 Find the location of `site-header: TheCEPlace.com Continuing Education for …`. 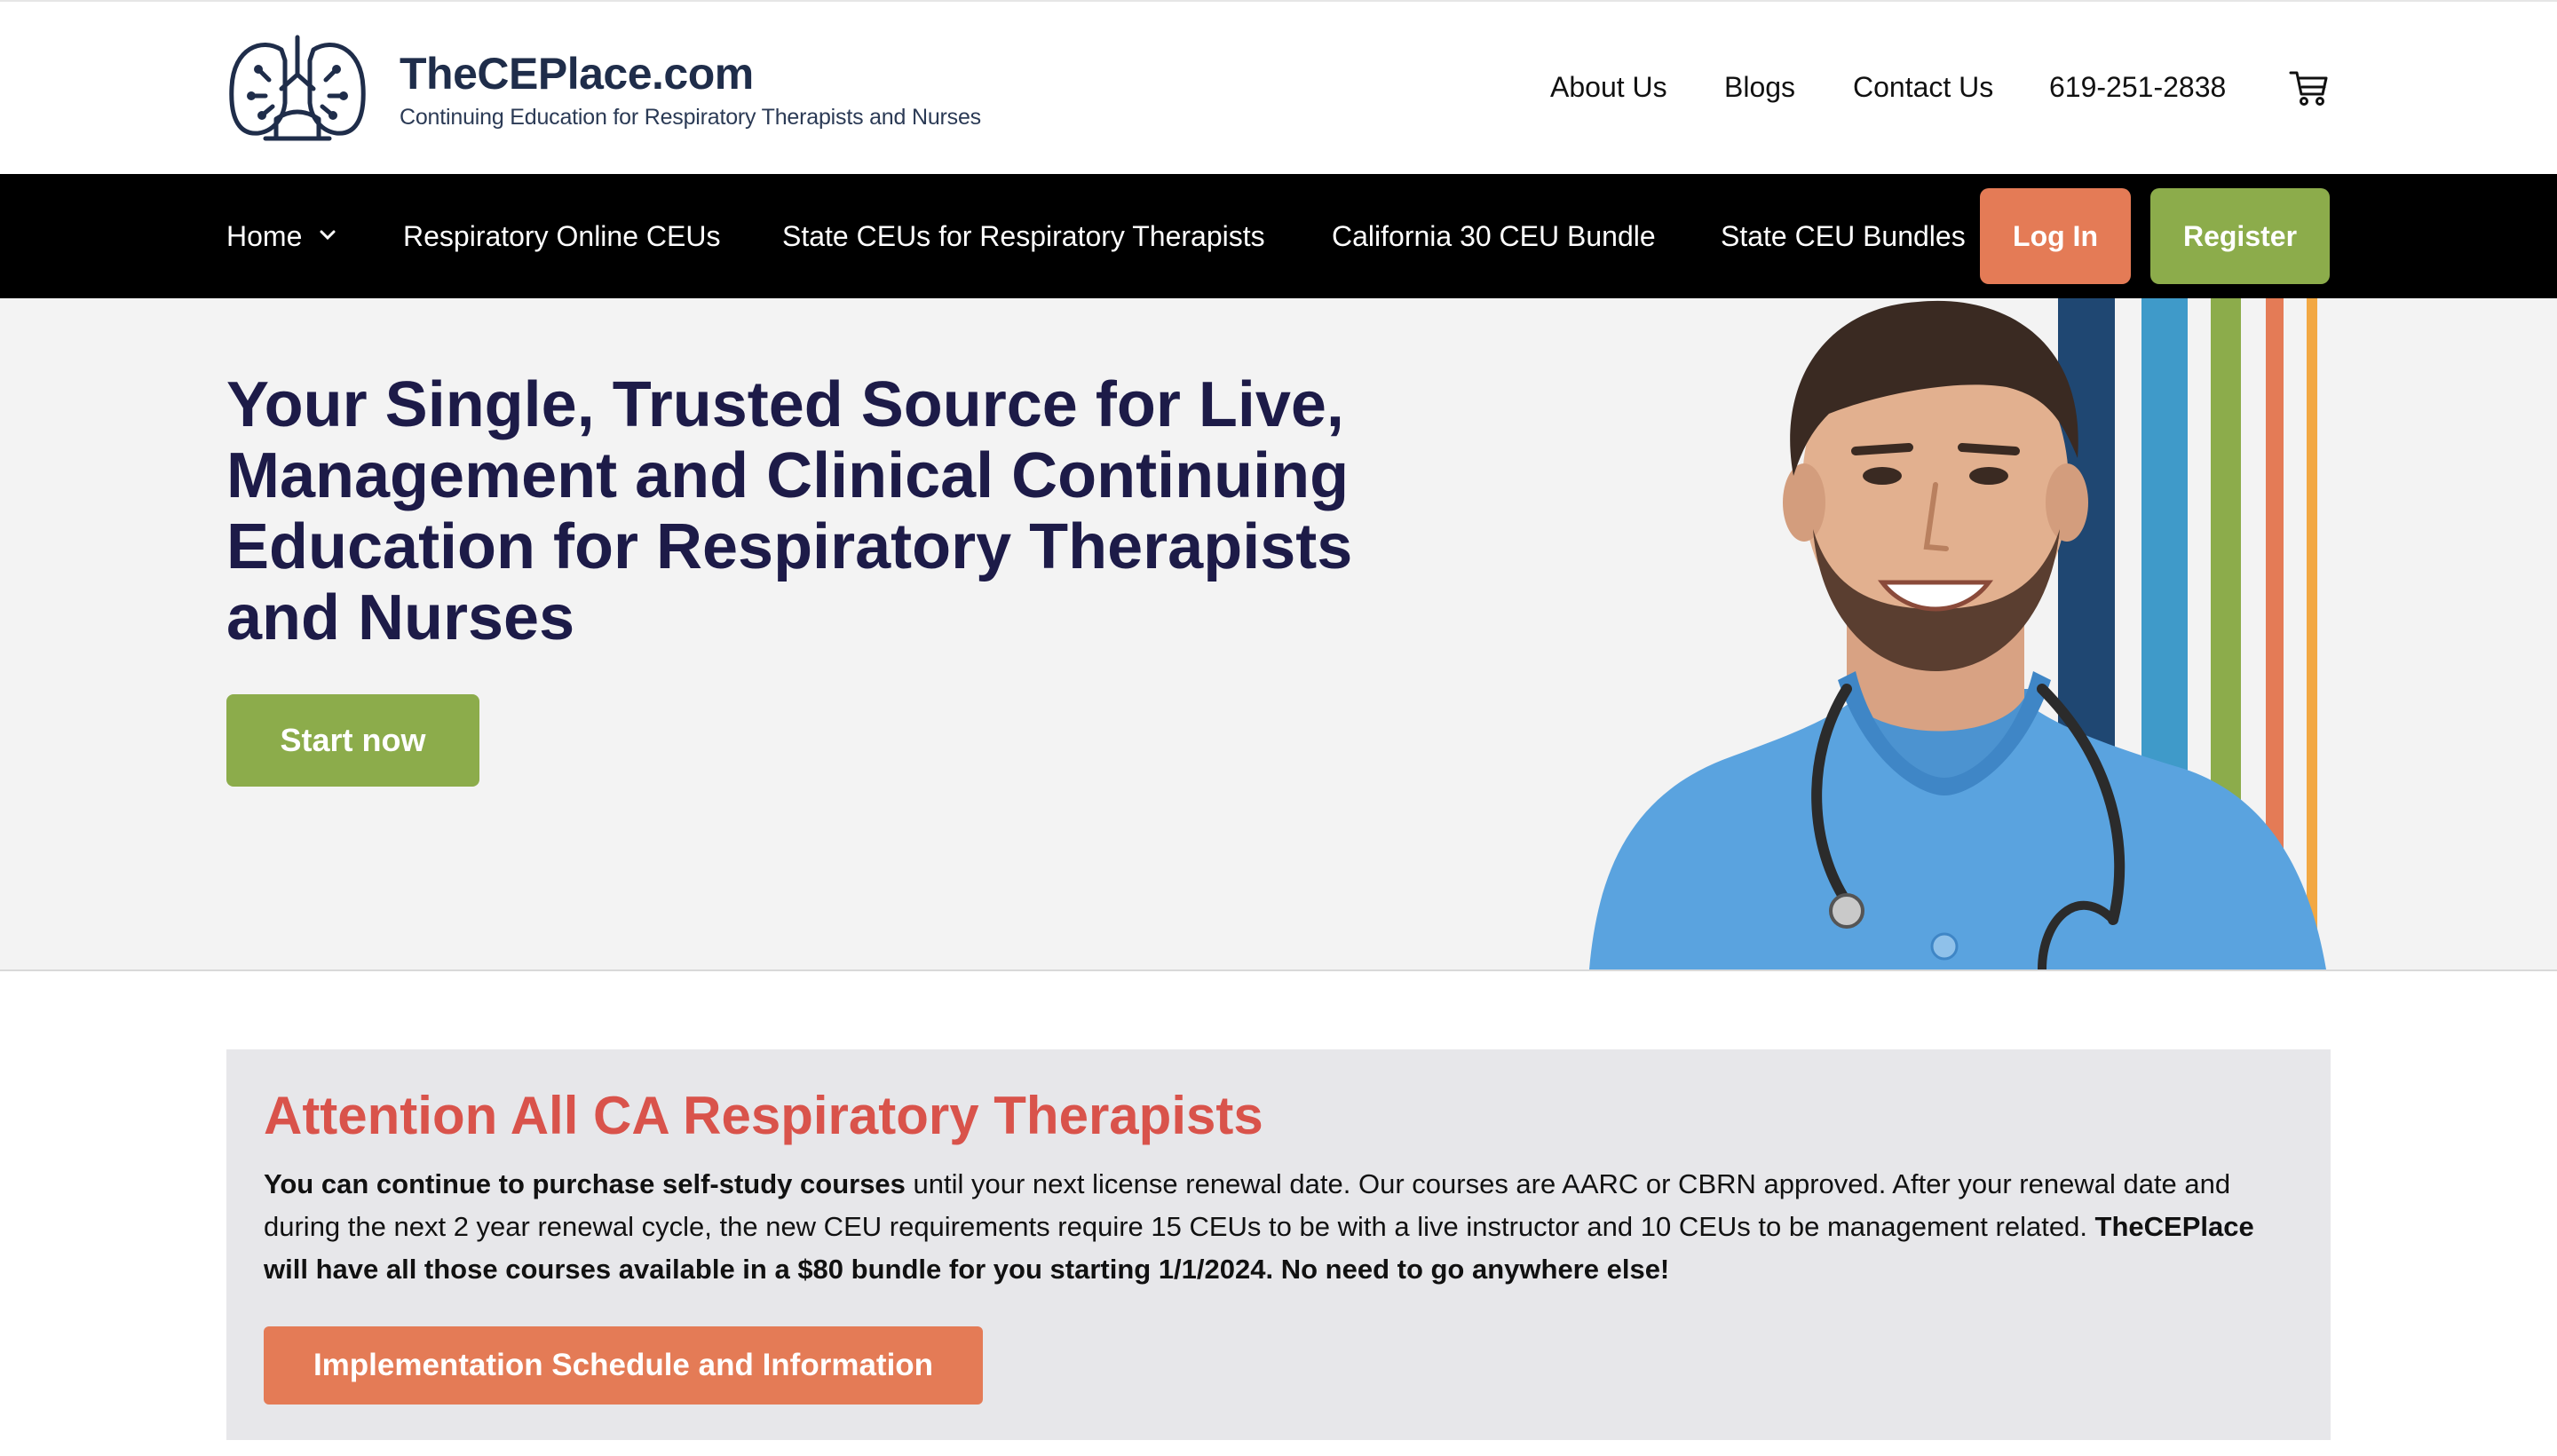

site-header: TheCEPlace.com Continuing Education for … is located at coordinates (1278, 87).